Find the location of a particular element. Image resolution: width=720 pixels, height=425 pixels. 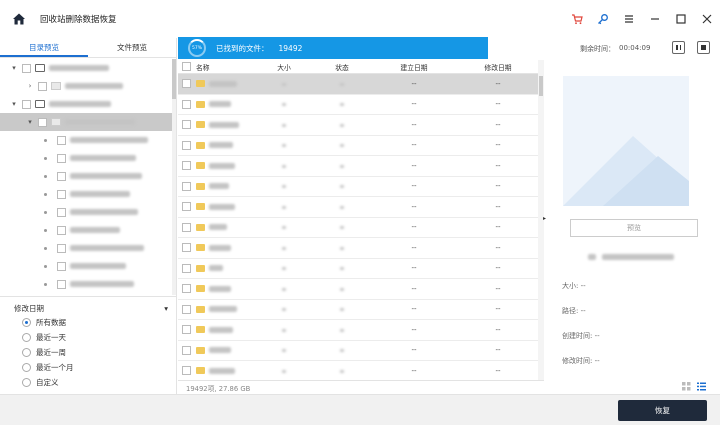

filter-option-last-week: 最近一周 is located at coordinates (88, 352).